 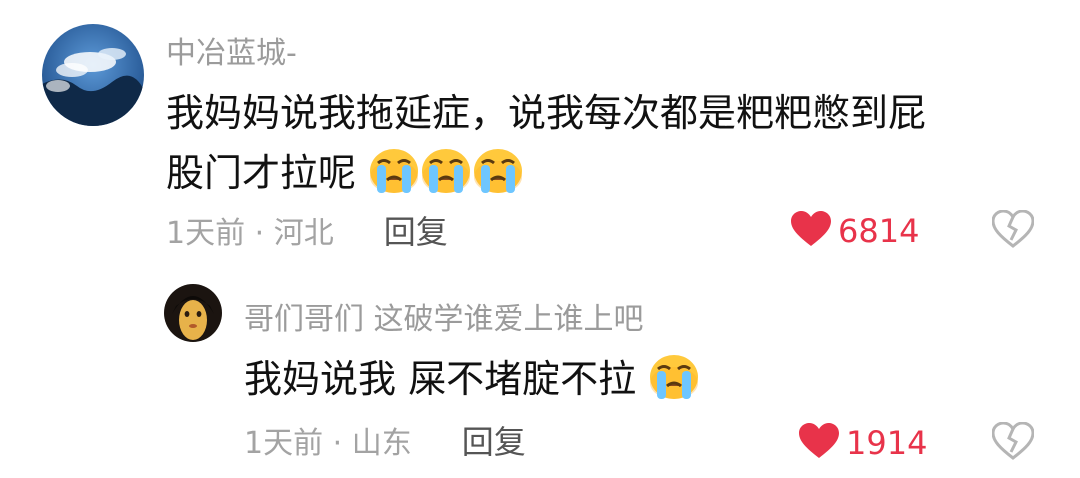 I want to click on reply-dislike-button, so click(x=1013, y=442).